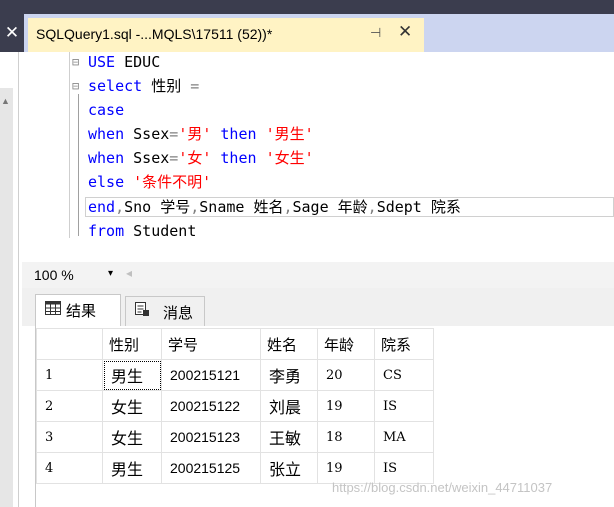 The height and width of the screenshot is (507, 614). What do you see at coordinates (69, 406) in the screenshot?
I see `row-number: 2` at bounding box center [69, 406].